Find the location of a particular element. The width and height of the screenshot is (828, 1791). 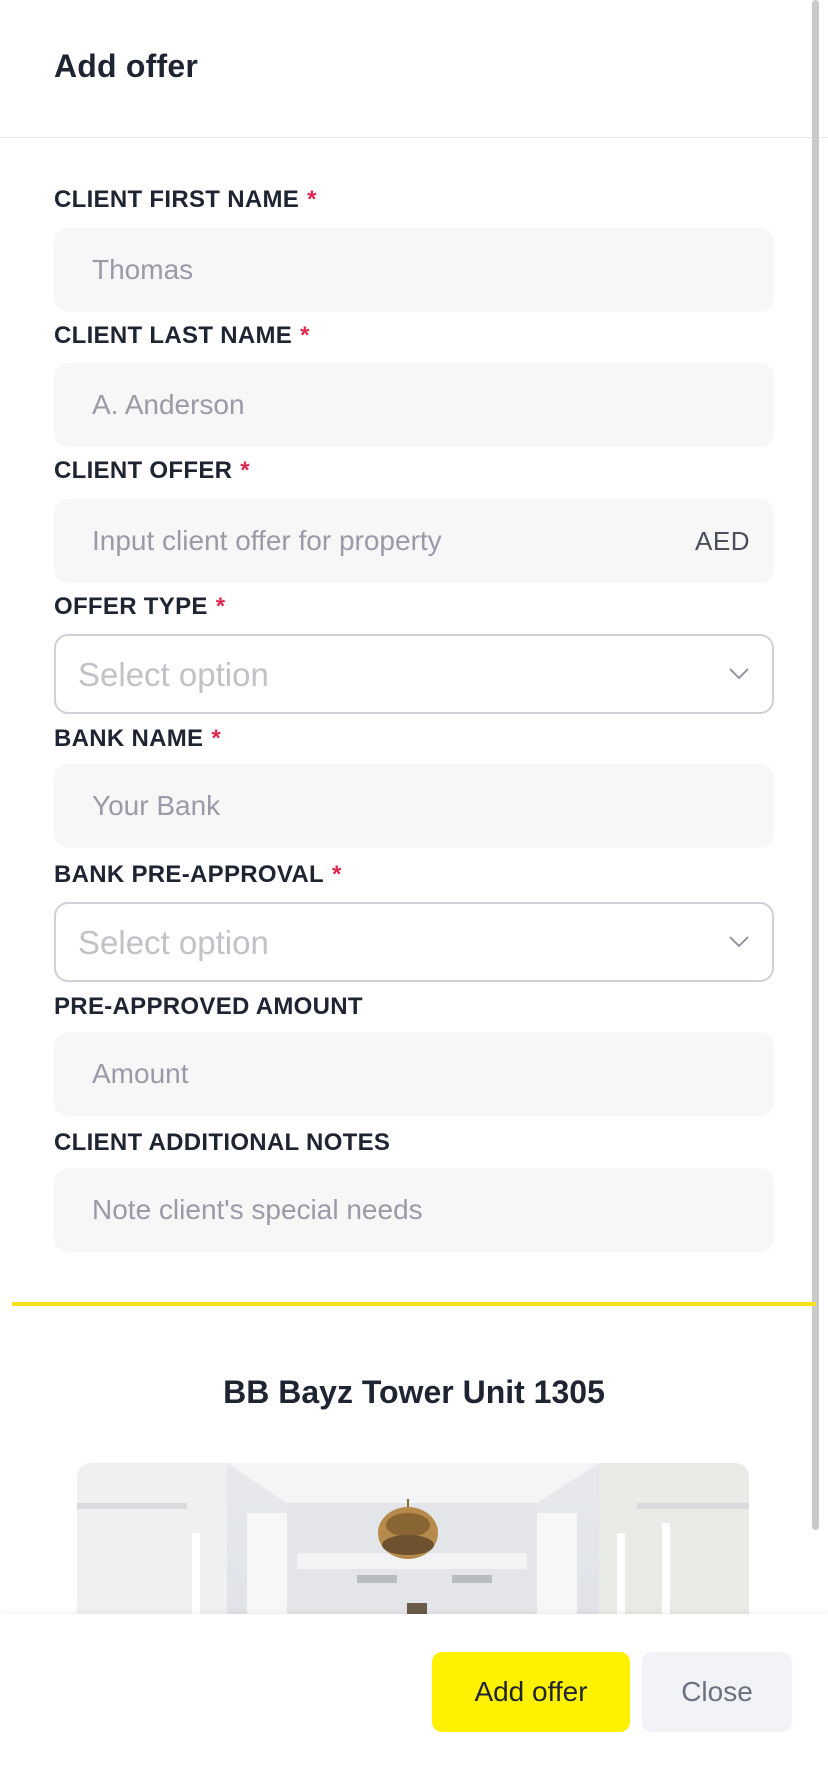

bank-name-placeholder: Your Bank is located at coordinates (156, 805).